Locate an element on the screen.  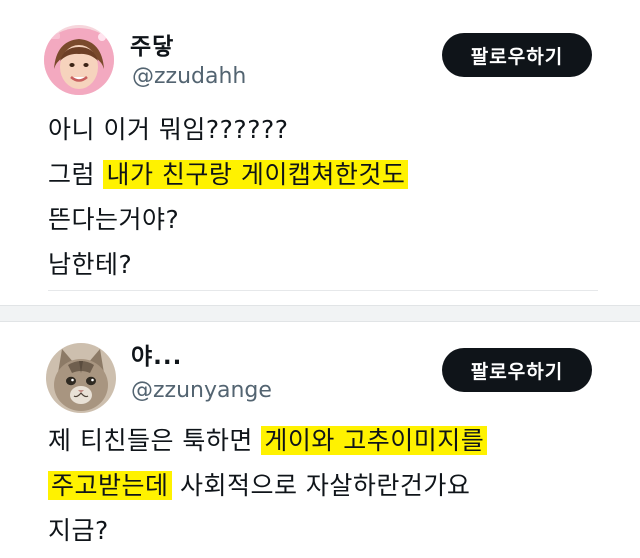
tweet-text-line: 주고받는데 사회적으로 자살하란건가요 is located at coordinates (267, 485).